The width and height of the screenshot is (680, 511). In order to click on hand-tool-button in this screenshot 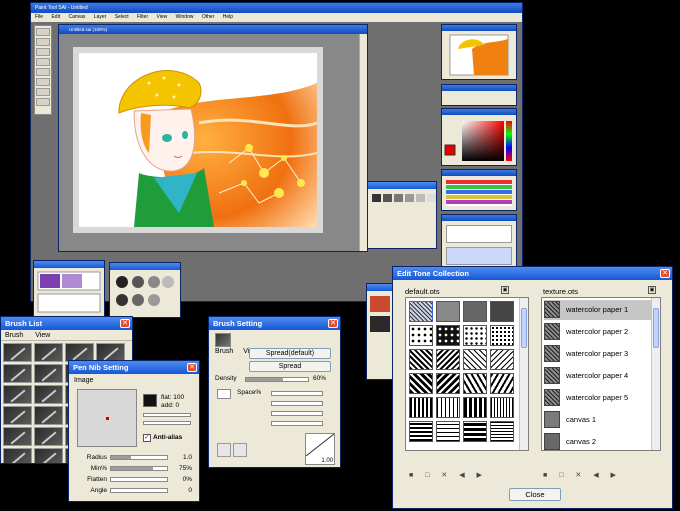, I will do `click(43, 92)`.